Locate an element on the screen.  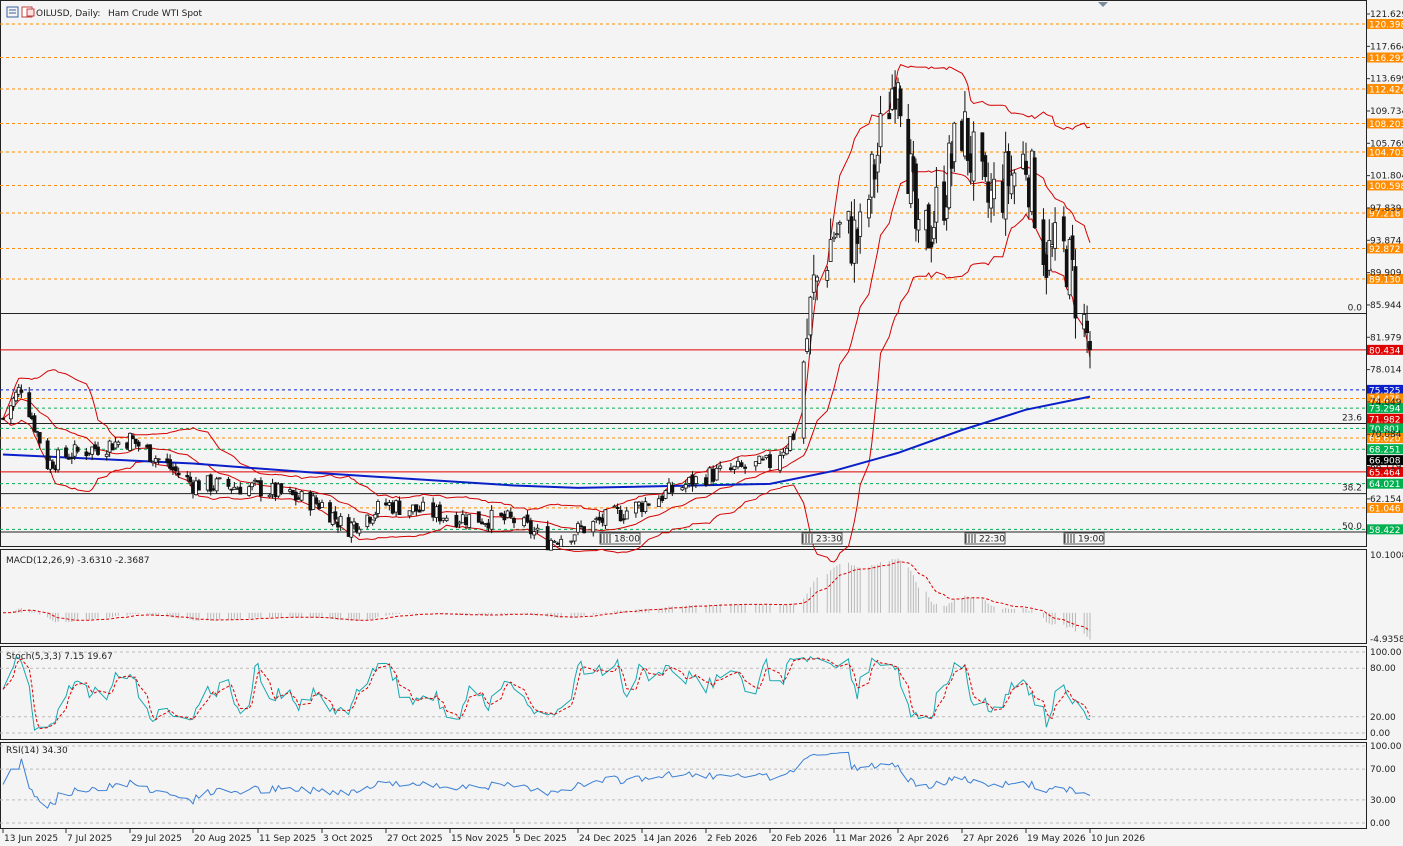
rsi-axis-label: 30.00 is located at coordinates (1383, 801).